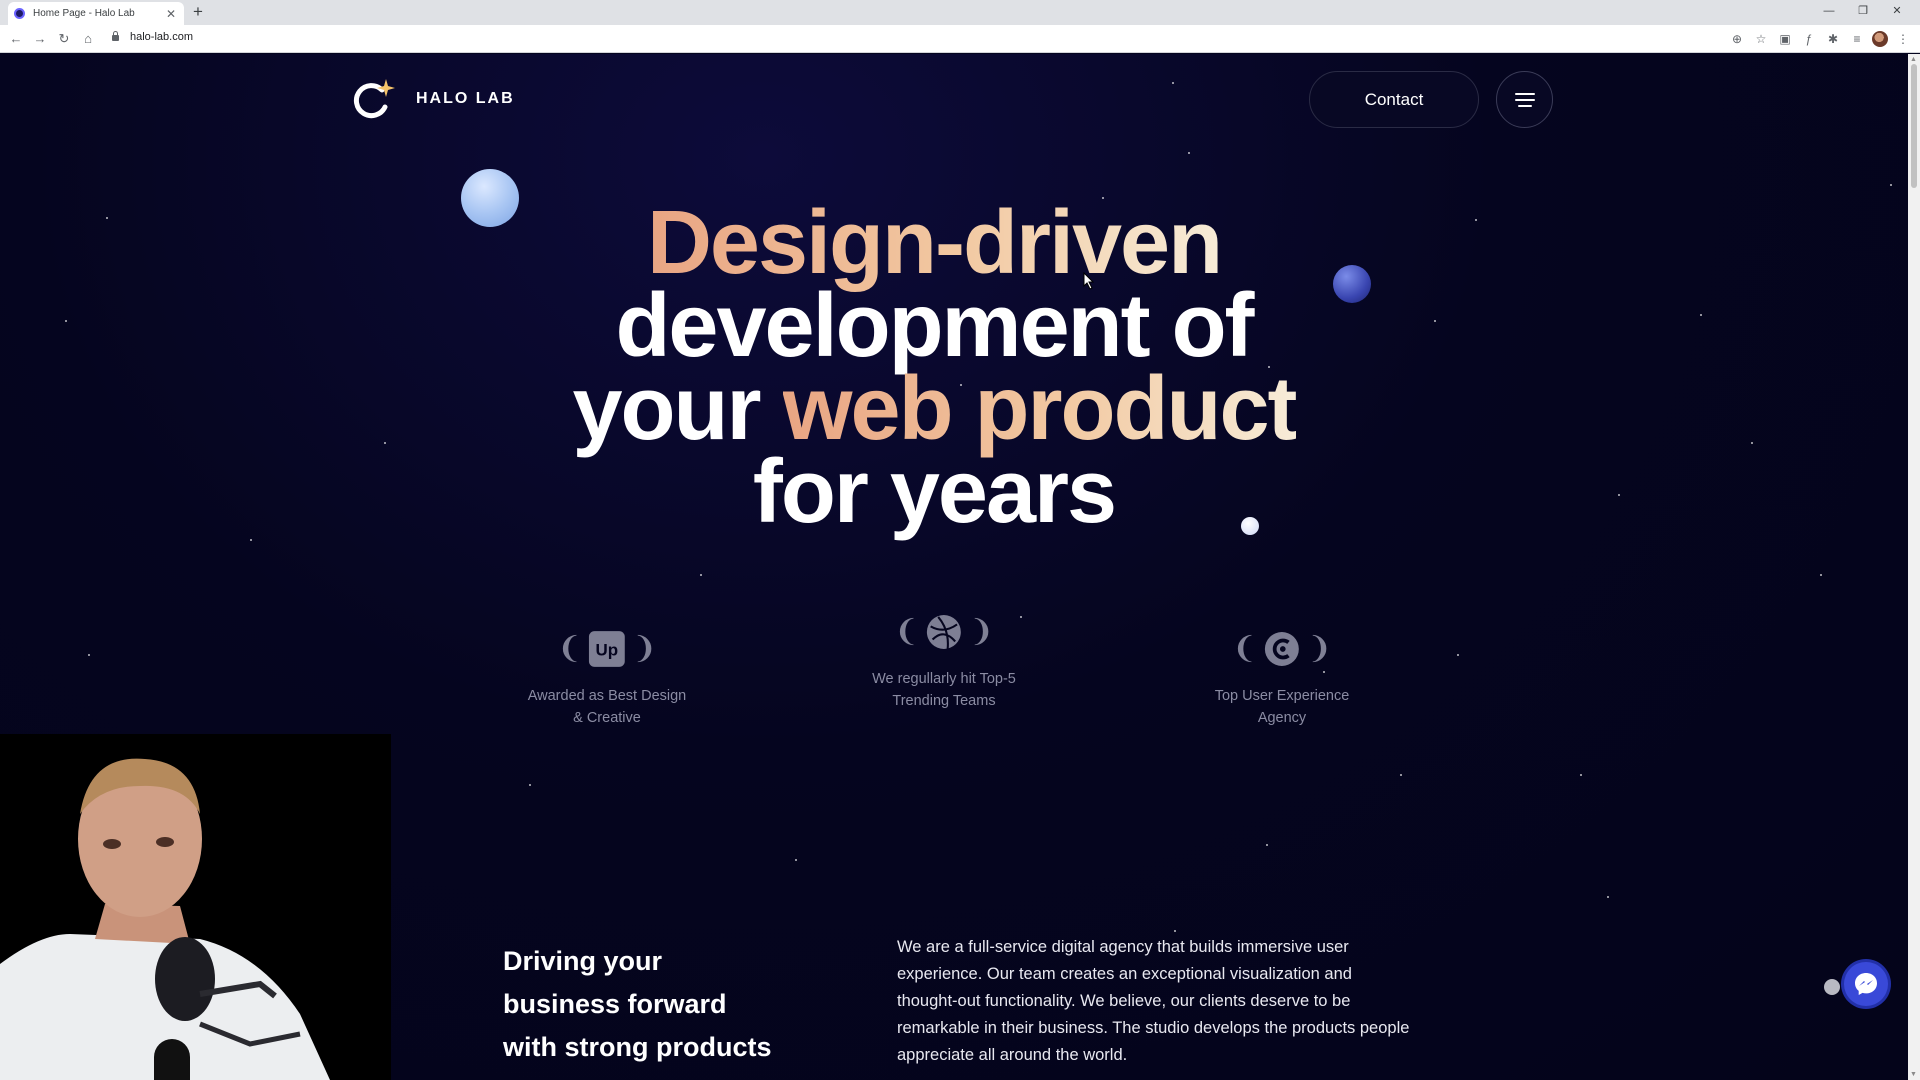 The image size is (1920, 1080). I want to click on window-controls: — ❐ ✕, so click(1863, 11).